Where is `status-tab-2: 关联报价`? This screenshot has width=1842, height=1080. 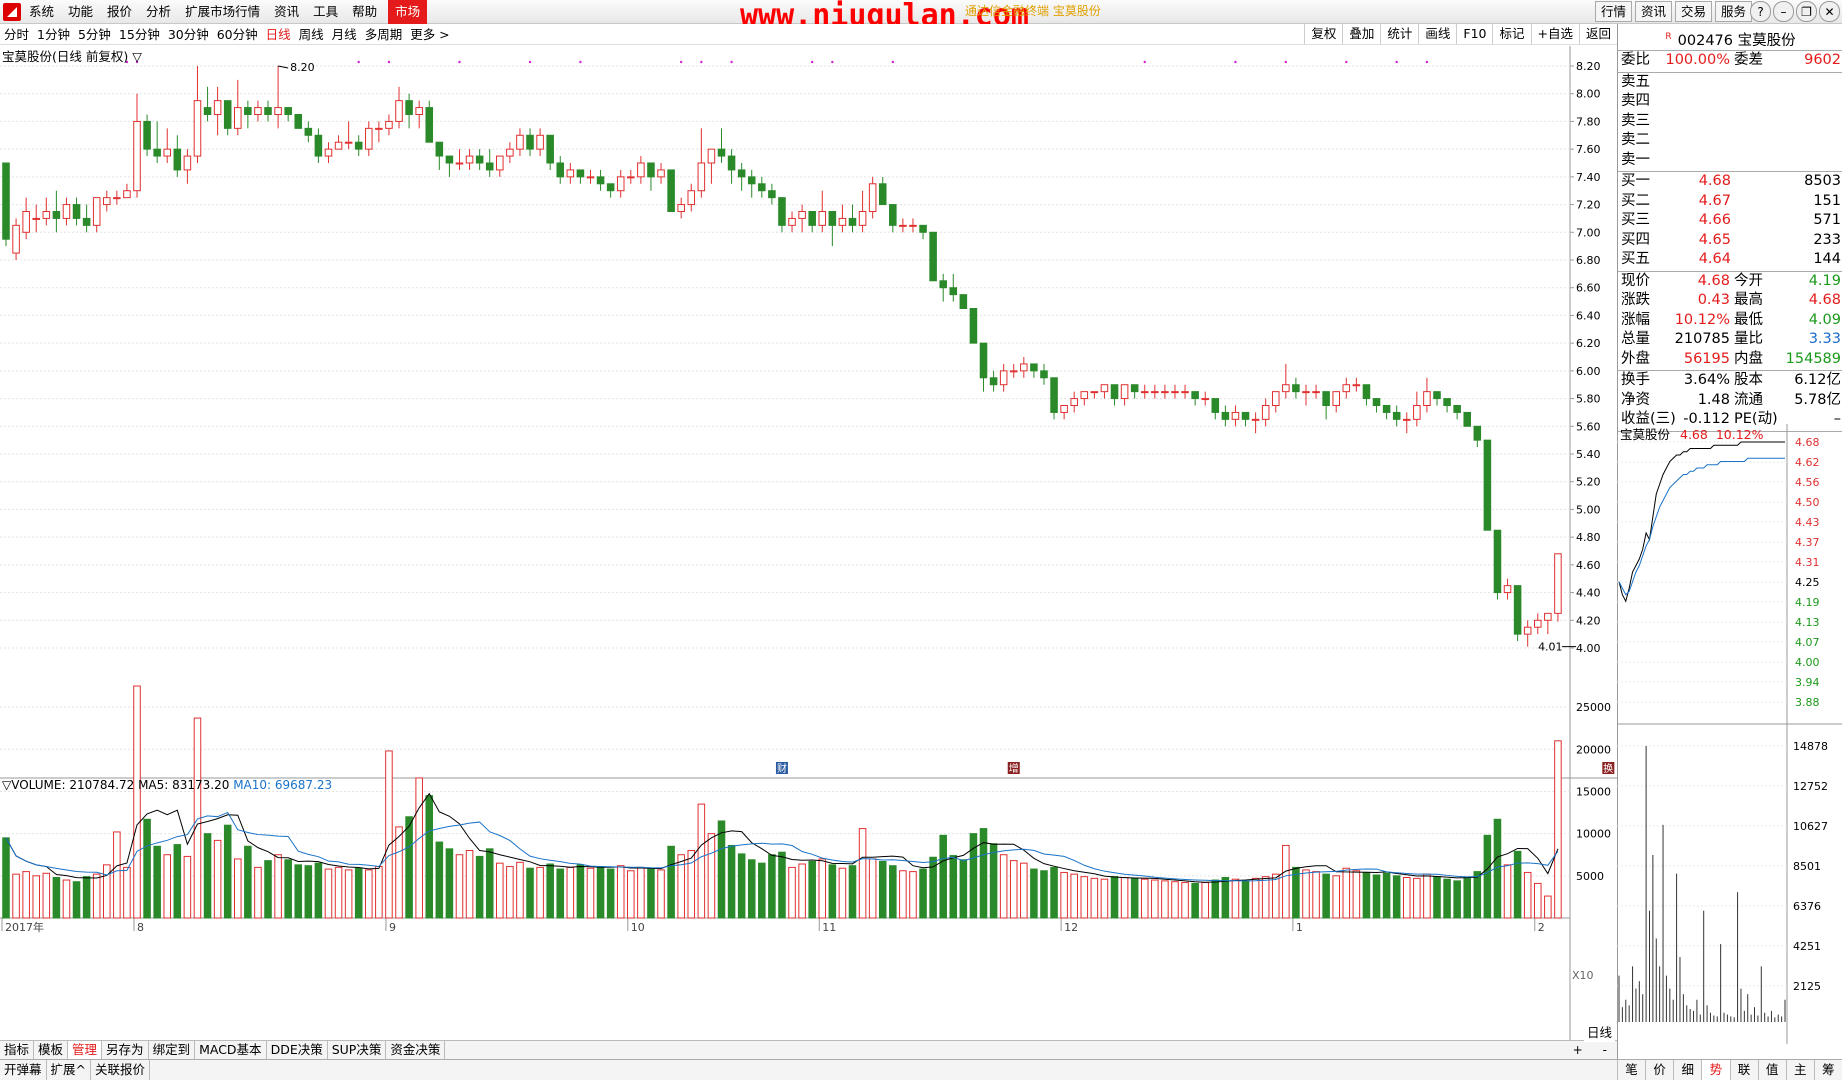
status-tab-2: 关联报价 is located at coordinates (121, 1070).